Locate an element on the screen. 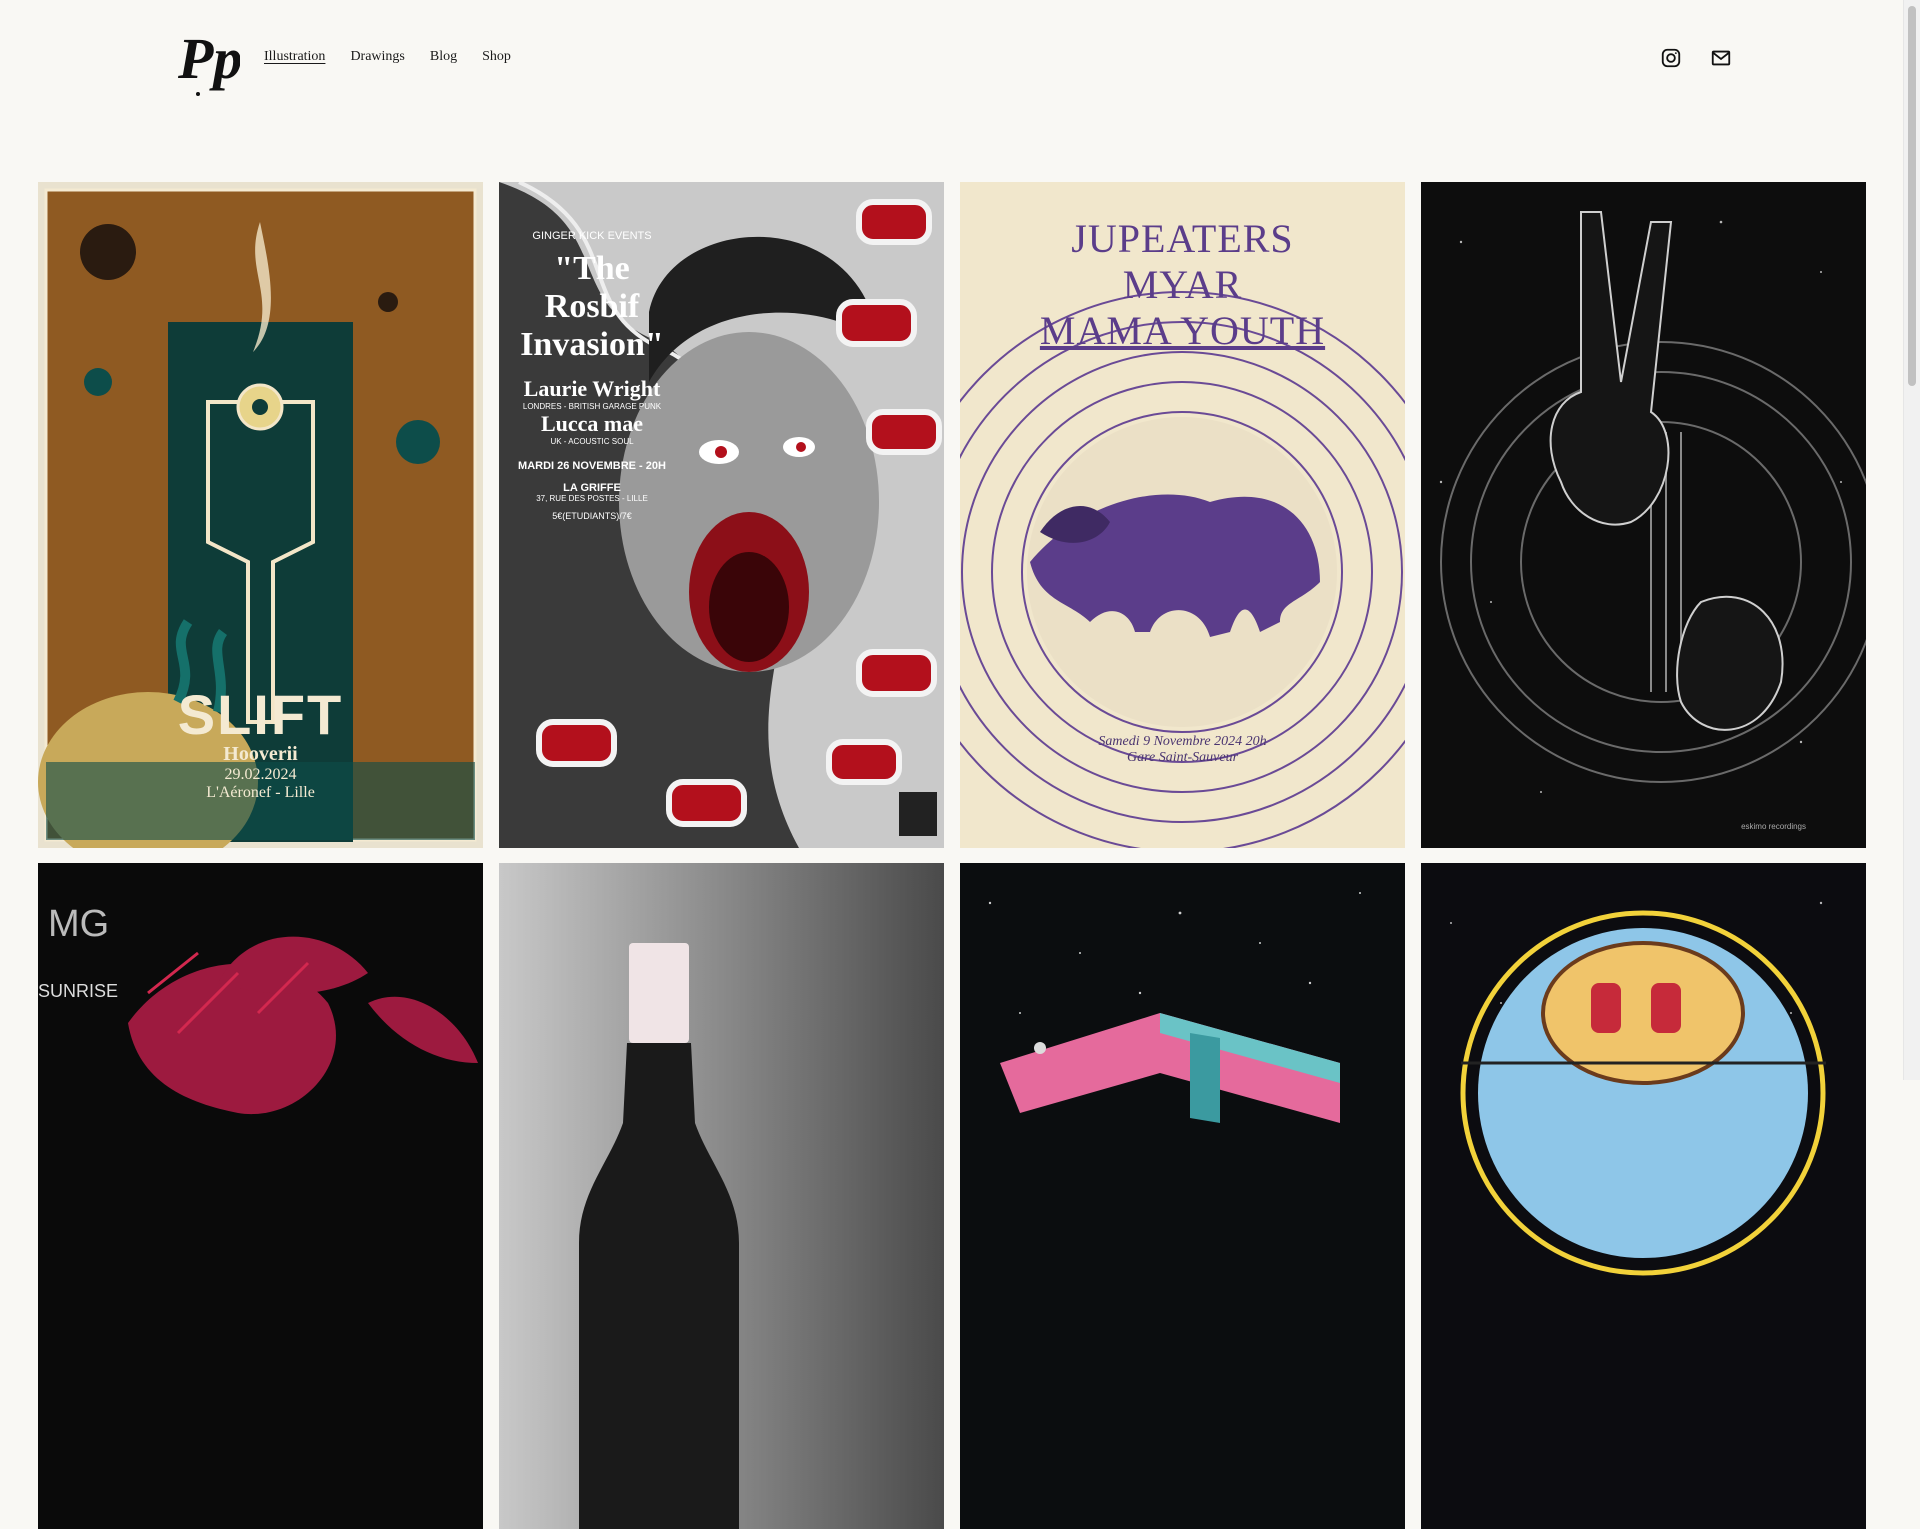  rosbif-venue: LA GRIFFE is located at coordinates (592, 488).